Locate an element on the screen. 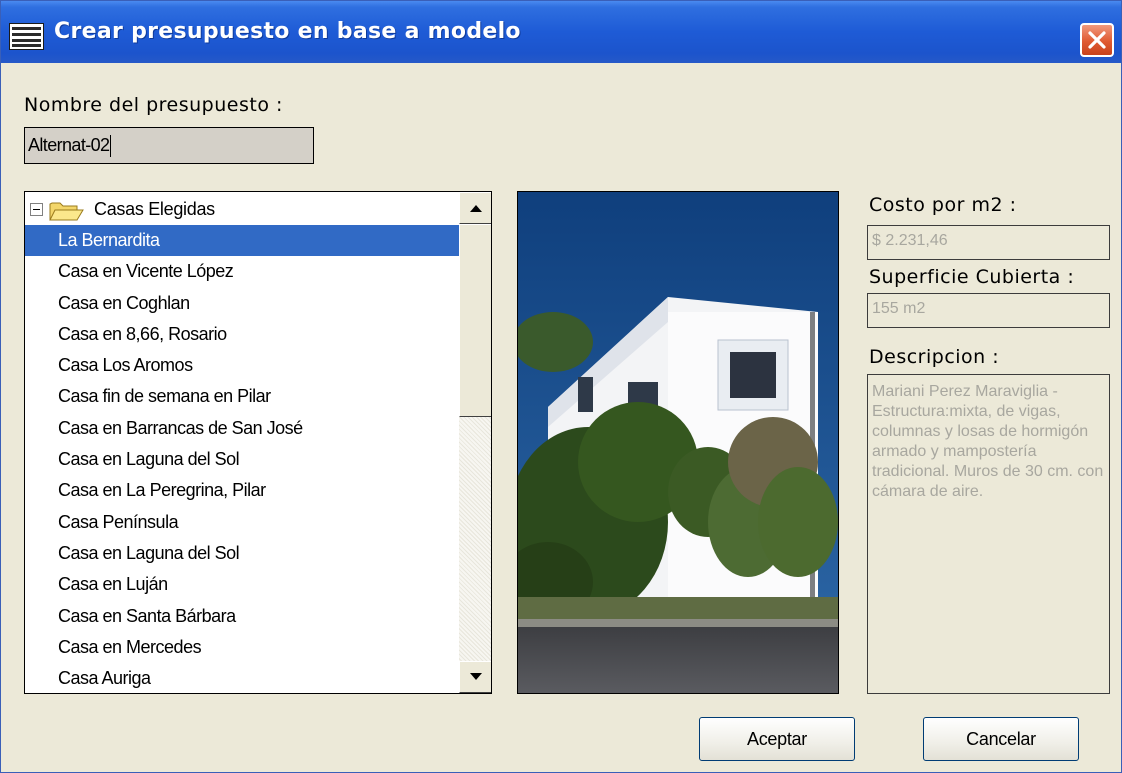 Image resolution: width=1122 pixels, height=773 pixels. scroll-up-button is located at coordinates (475, 208).